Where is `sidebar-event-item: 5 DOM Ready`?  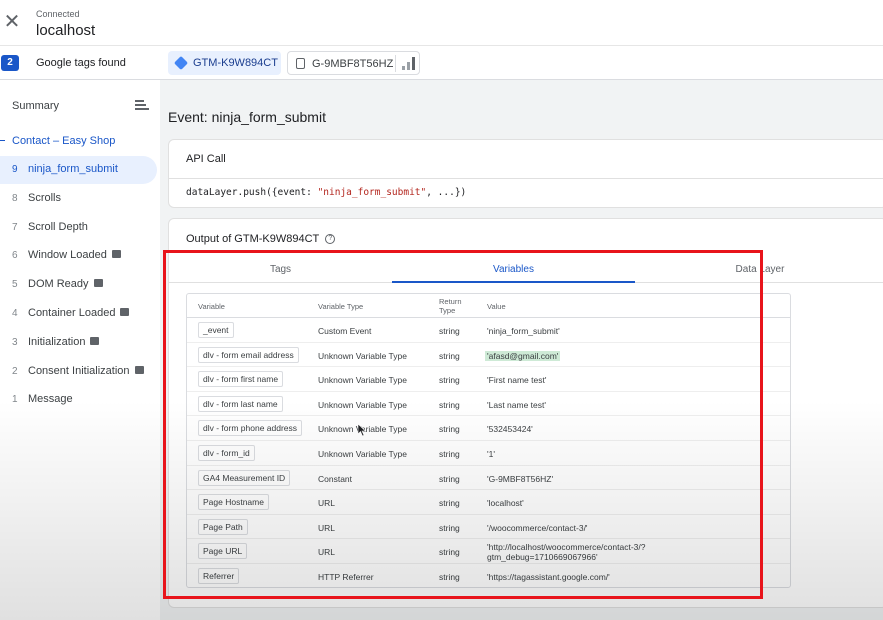 sidebar-event-item: 5 DOM Ready is located at coordinates (78, 285).